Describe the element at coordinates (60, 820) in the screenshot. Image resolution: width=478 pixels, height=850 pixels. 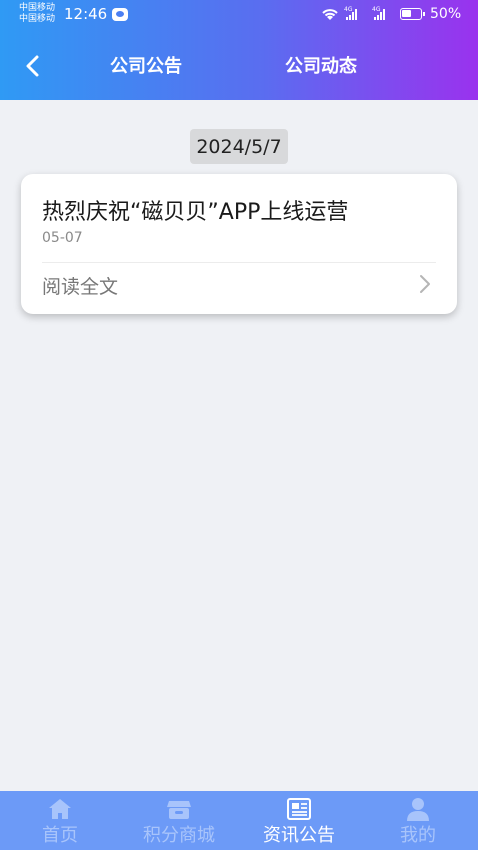
I see `nav-home: 首页` at that location.